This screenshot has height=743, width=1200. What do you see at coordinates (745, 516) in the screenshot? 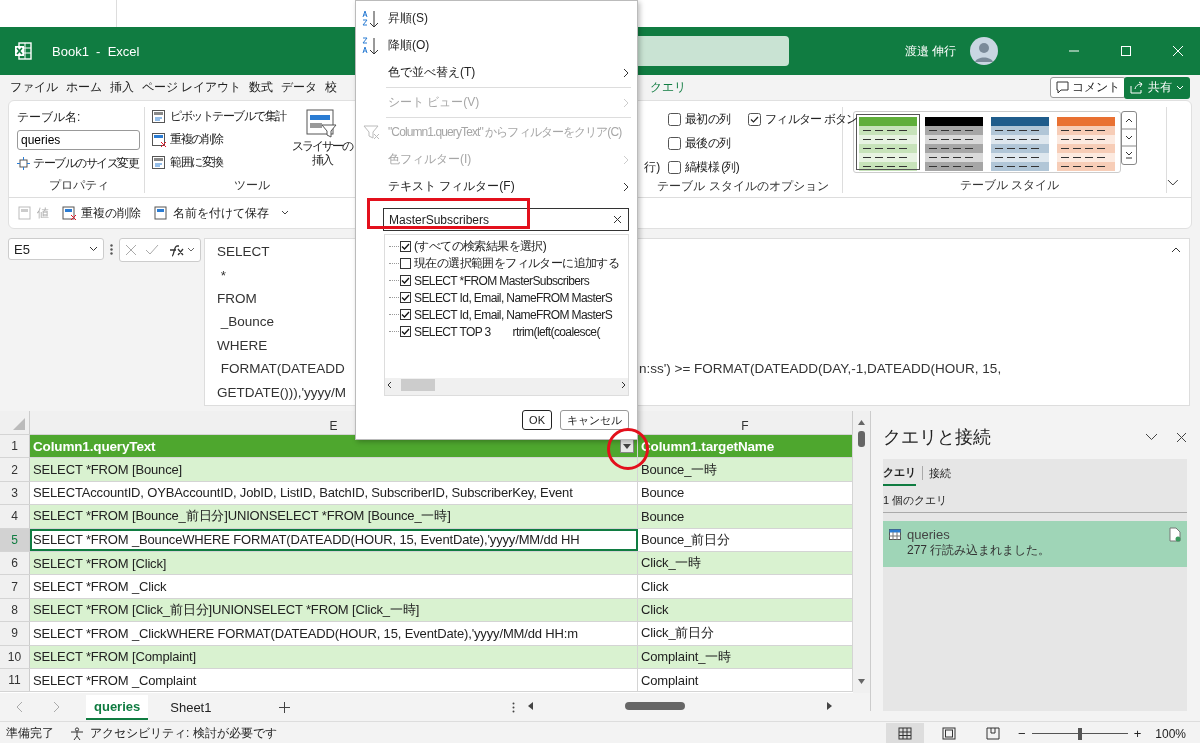
I see `table-cell: Bounce` at bounding box center [745, 516].